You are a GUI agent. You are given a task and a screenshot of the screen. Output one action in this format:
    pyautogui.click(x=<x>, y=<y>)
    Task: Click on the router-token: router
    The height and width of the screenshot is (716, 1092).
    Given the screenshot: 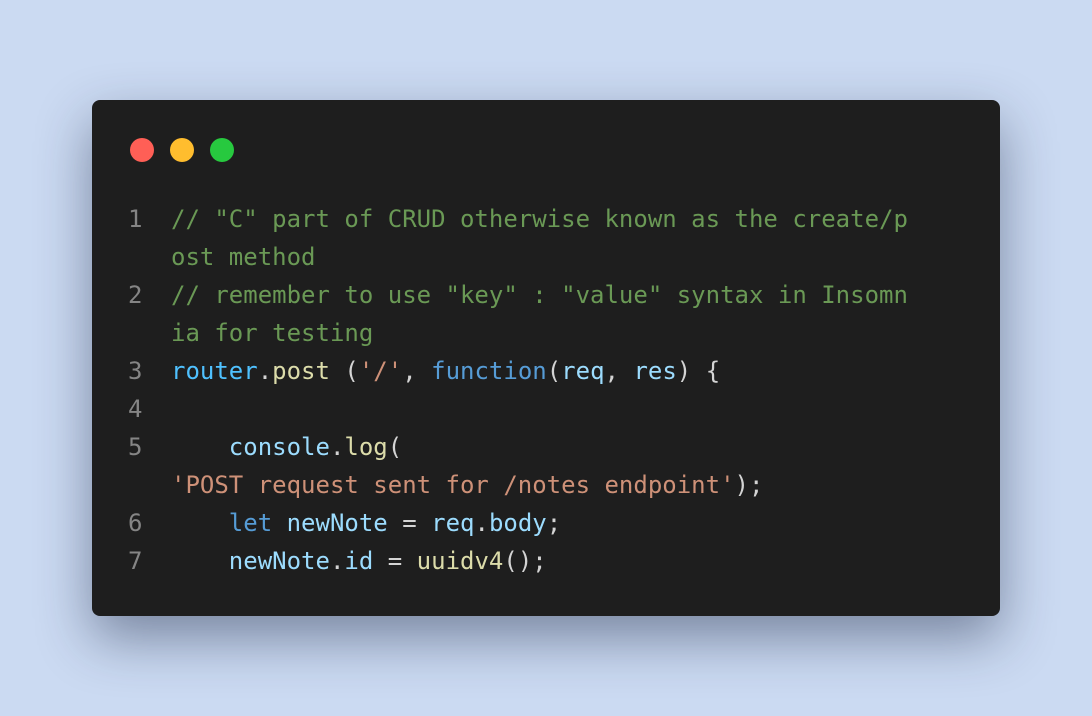 What is the action you would take?
    pyautogui.click(x=214, y=371)
    